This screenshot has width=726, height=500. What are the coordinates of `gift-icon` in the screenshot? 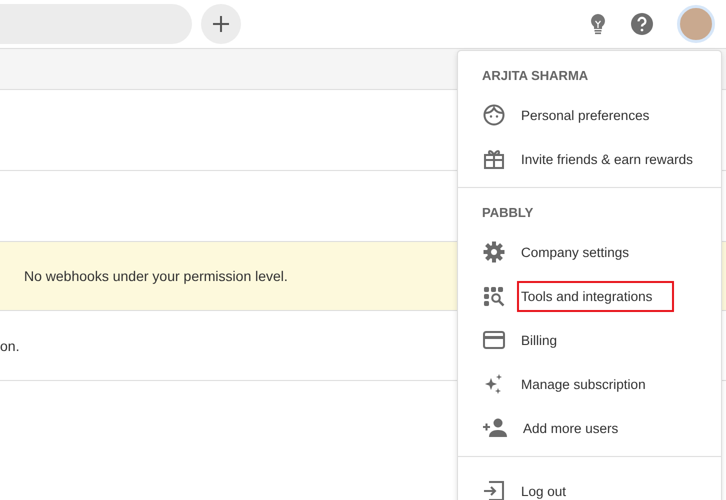 It's located at (494, 159).